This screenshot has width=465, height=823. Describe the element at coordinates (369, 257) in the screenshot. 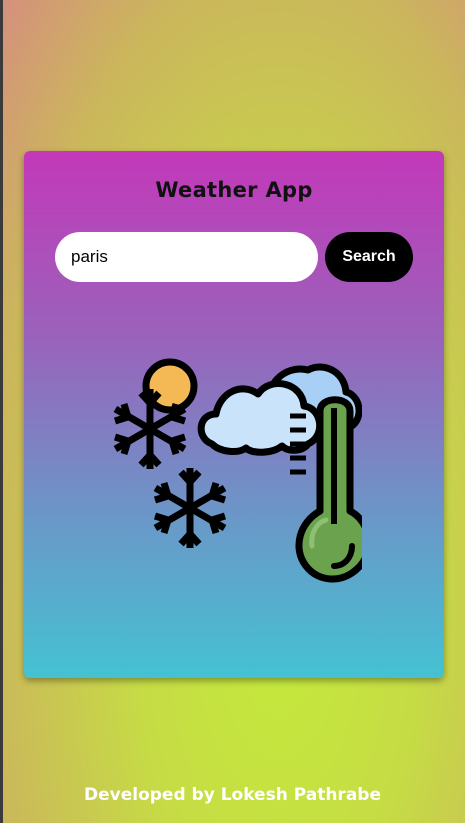

I see `search-button: Search` at that location.